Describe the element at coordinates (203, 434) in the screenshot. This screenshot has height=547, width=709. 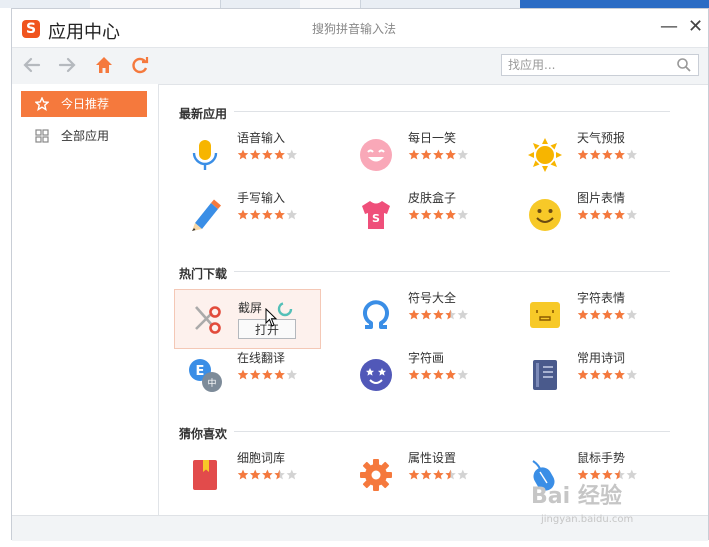
I see `section-title-guess-you-like: 猜你喜欢` at that location.